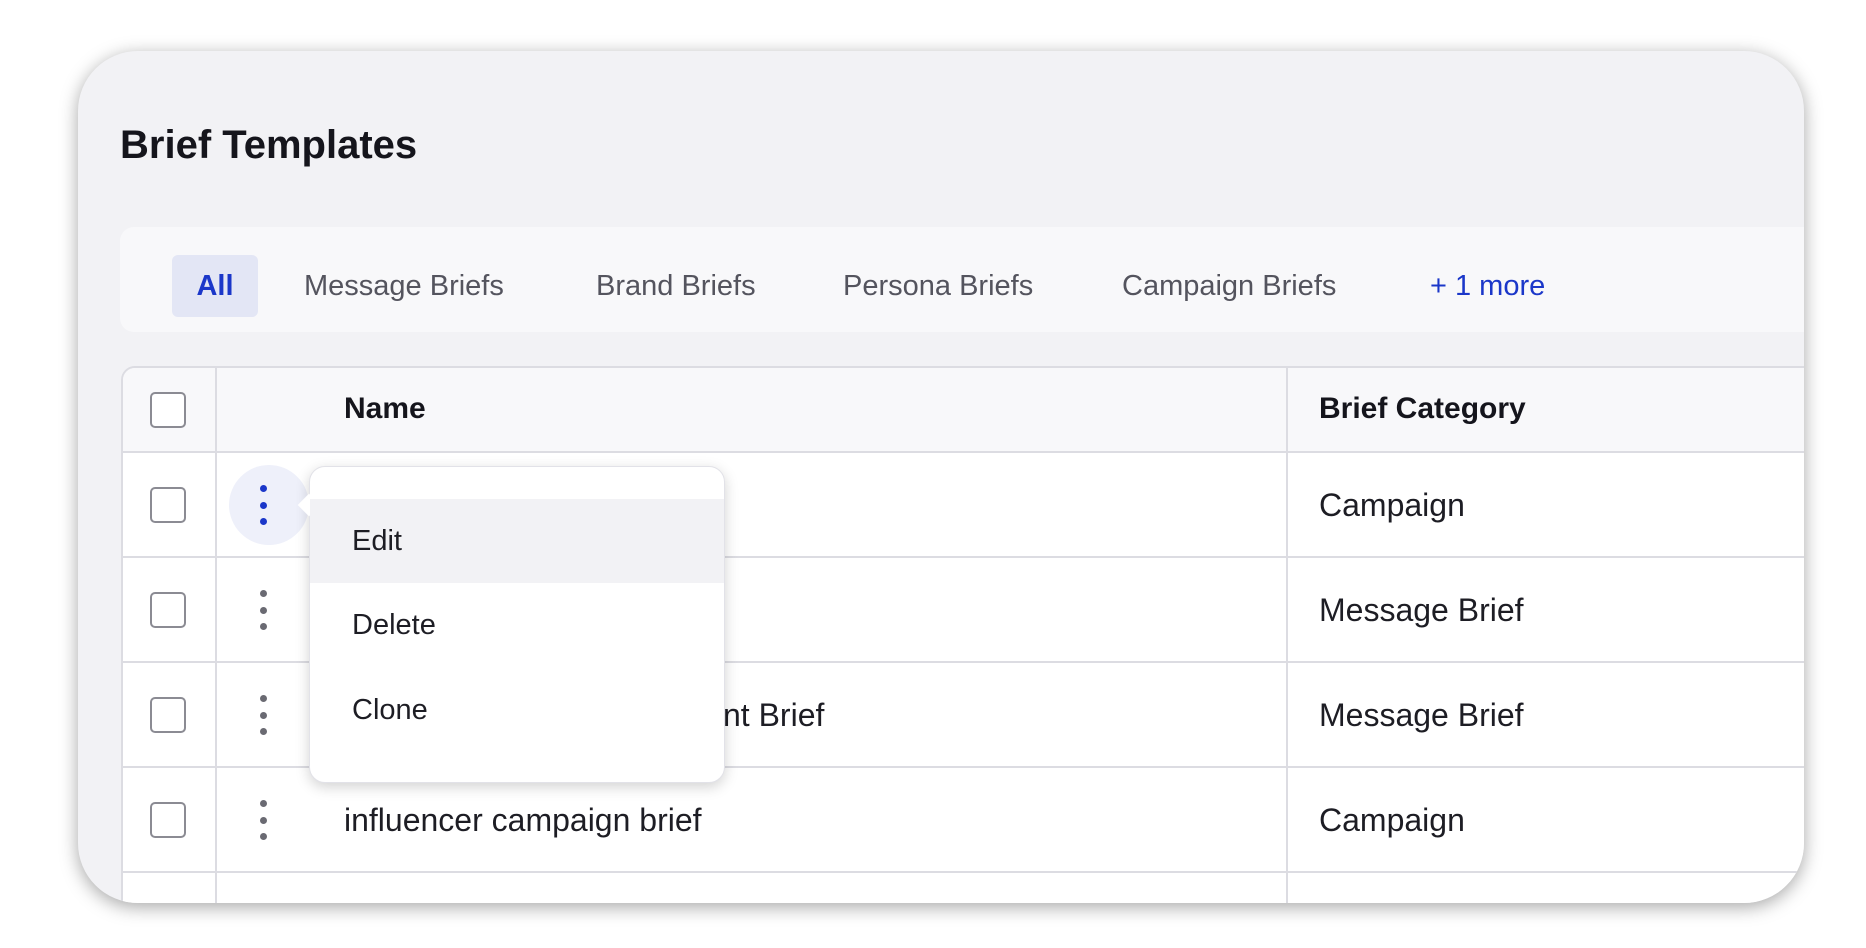 The width and height of the screenshot is (1866, 948). I want to click on menu-item-delete: Delete, so click(517, 625).